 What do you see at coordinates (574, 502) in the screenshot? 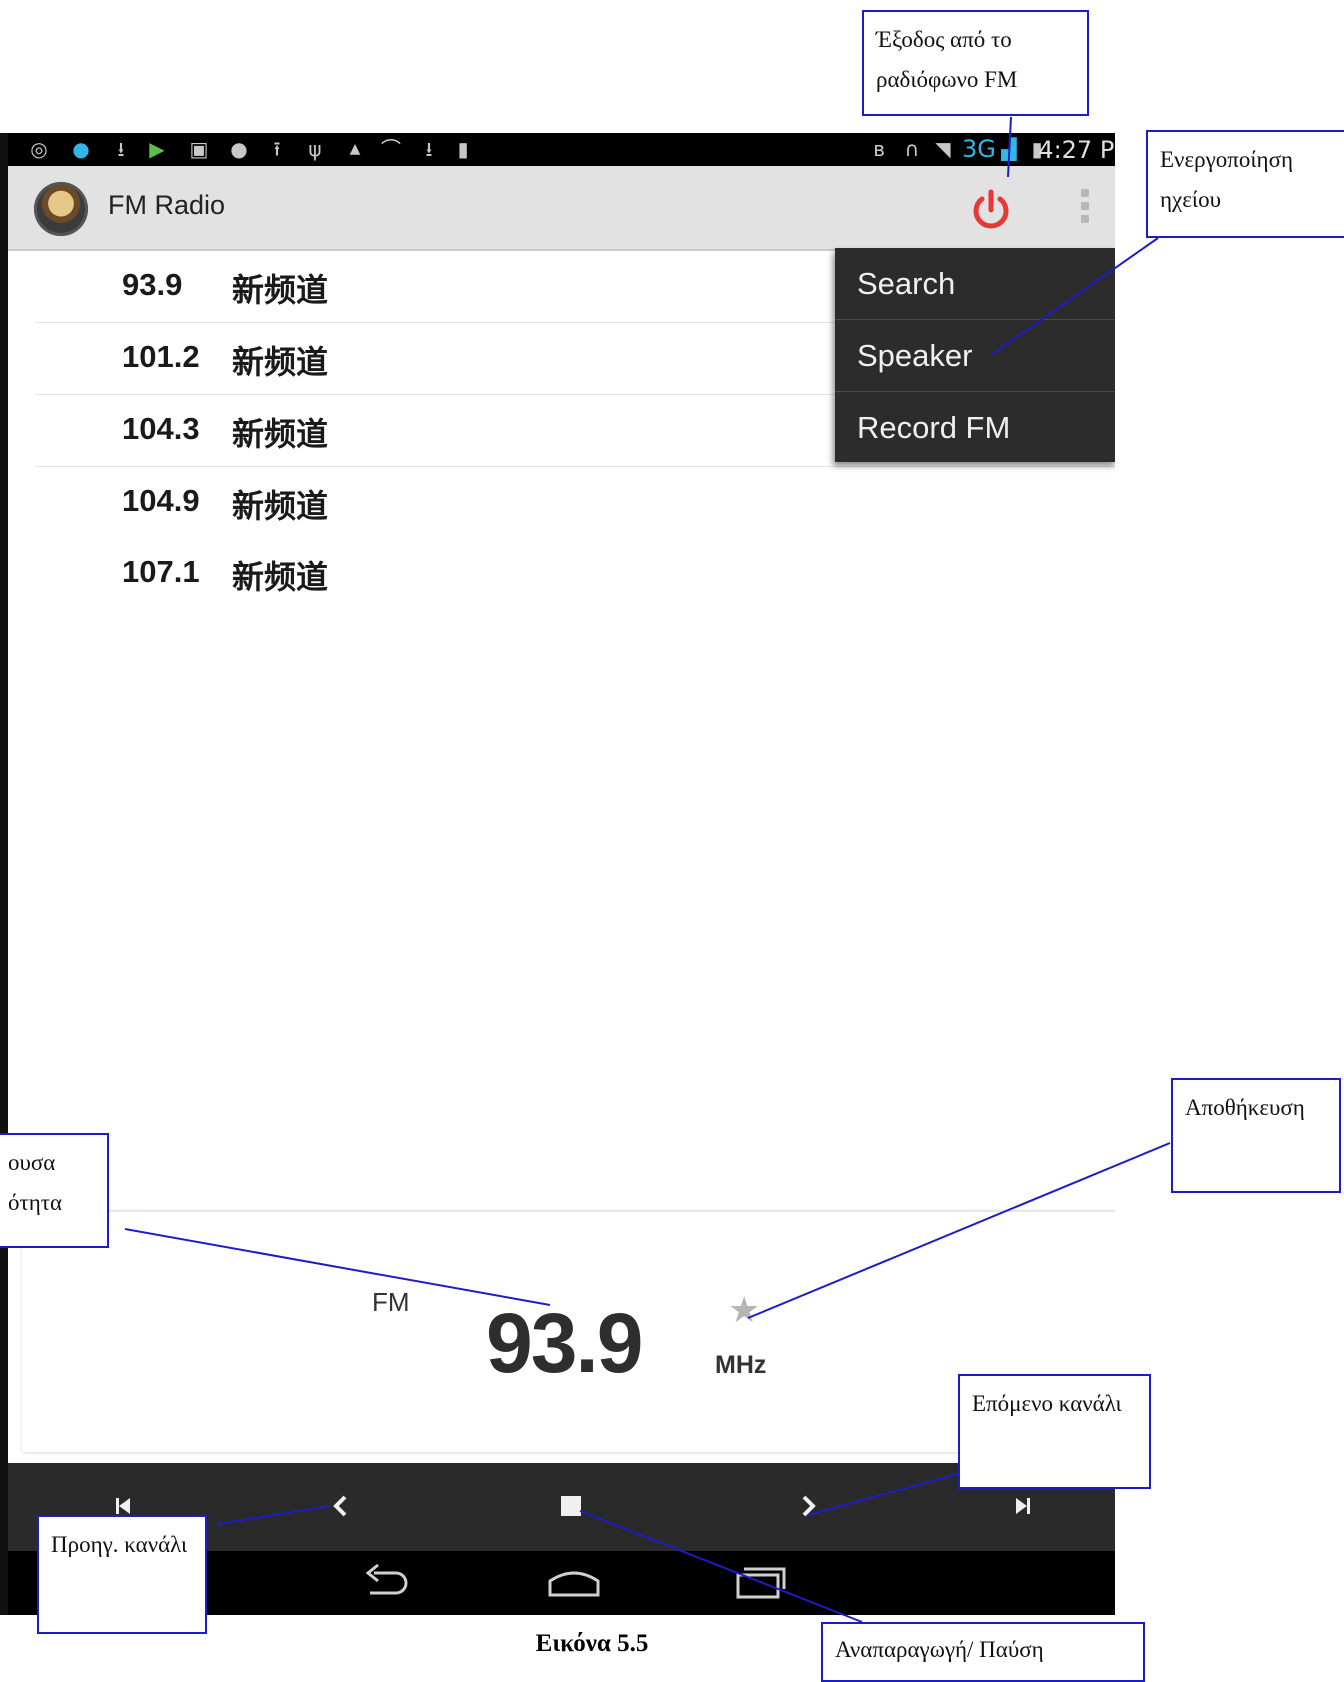
I see `station-row: 104.9 新频道` at bounding box center [574, 502].